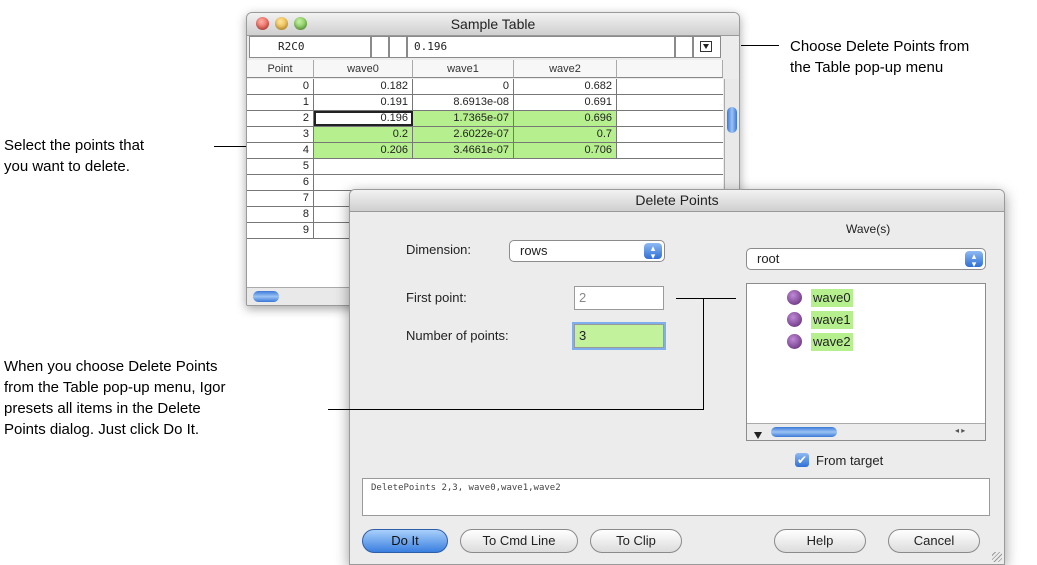 The height and width of the screenshot is (565, 1037). Describe the element at coordinates (832, 298) in the screenshot. I see `wave-name: wave0` at that location.